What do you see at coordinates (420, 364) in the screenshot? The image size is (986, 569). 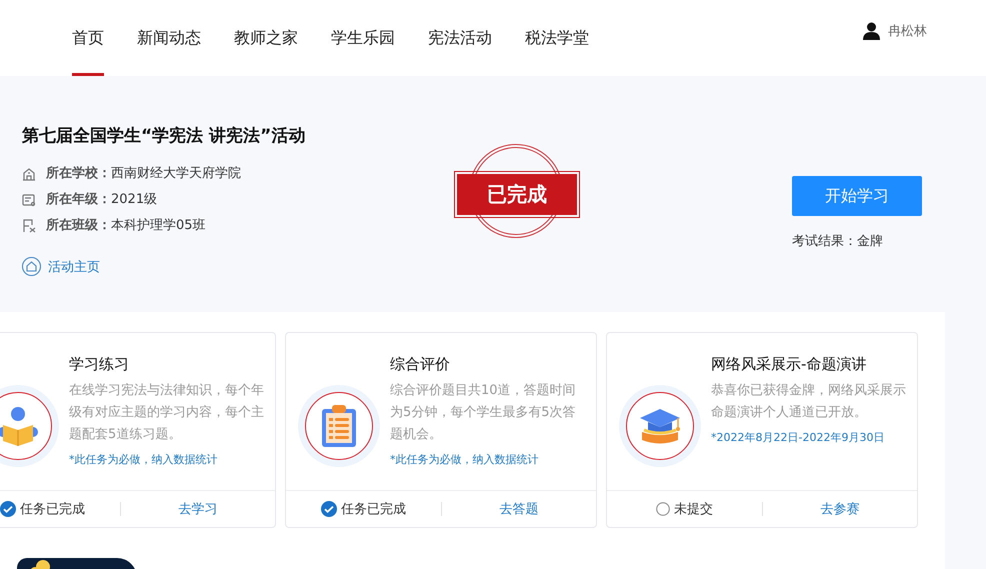 I see `task-title: 综合评价` at bounding box center [420, 364].